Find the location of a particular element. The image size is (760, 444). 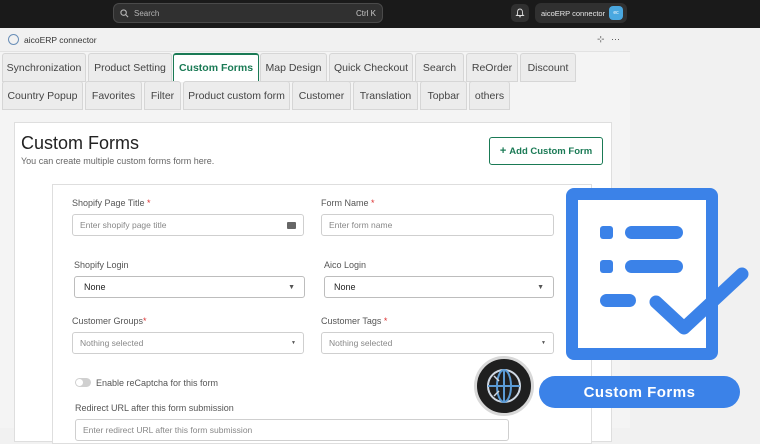

tab-map-design: Map Design is located at coordinates (293, 67).